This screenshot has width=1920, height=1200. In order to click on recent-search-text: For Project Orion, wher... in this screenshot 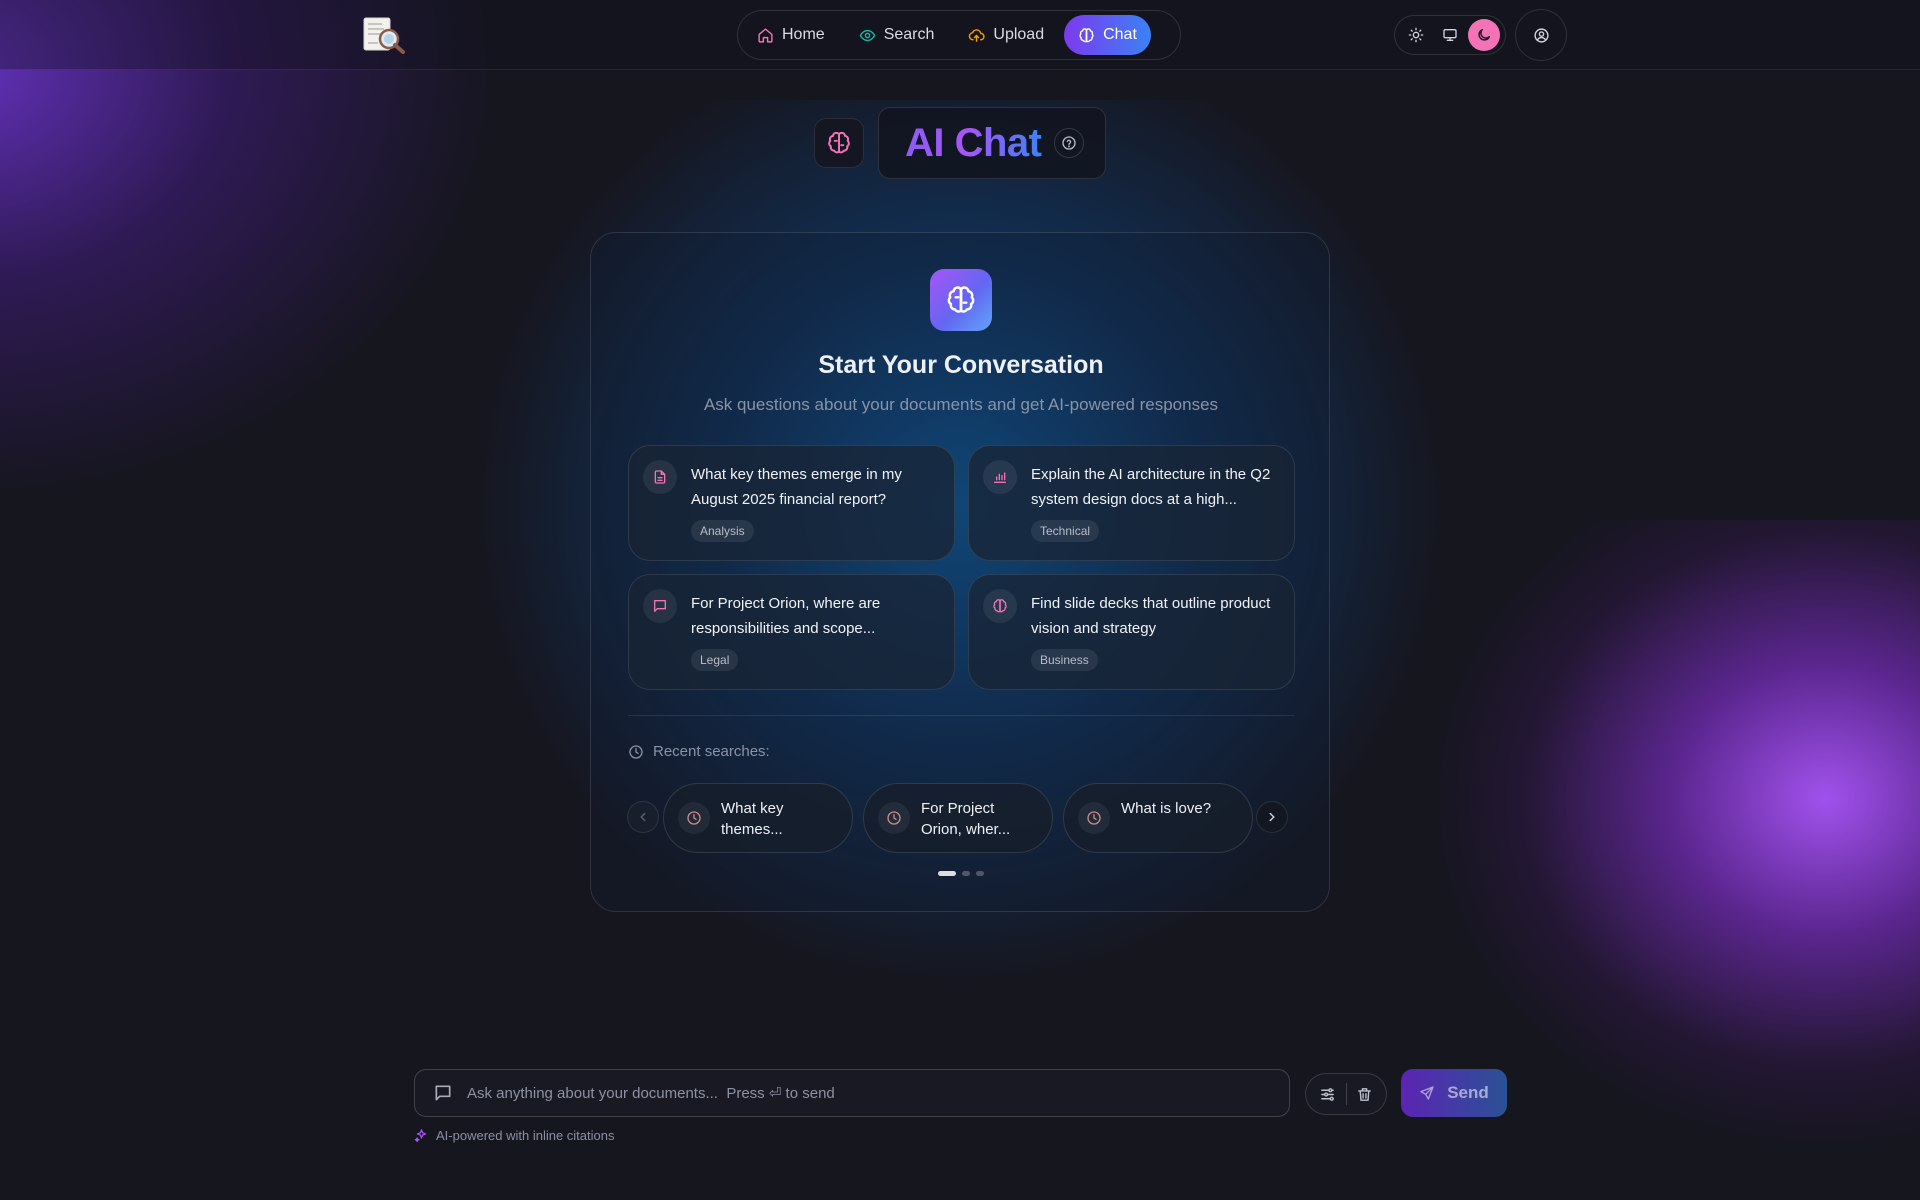, I will do `click(966, 819)`.